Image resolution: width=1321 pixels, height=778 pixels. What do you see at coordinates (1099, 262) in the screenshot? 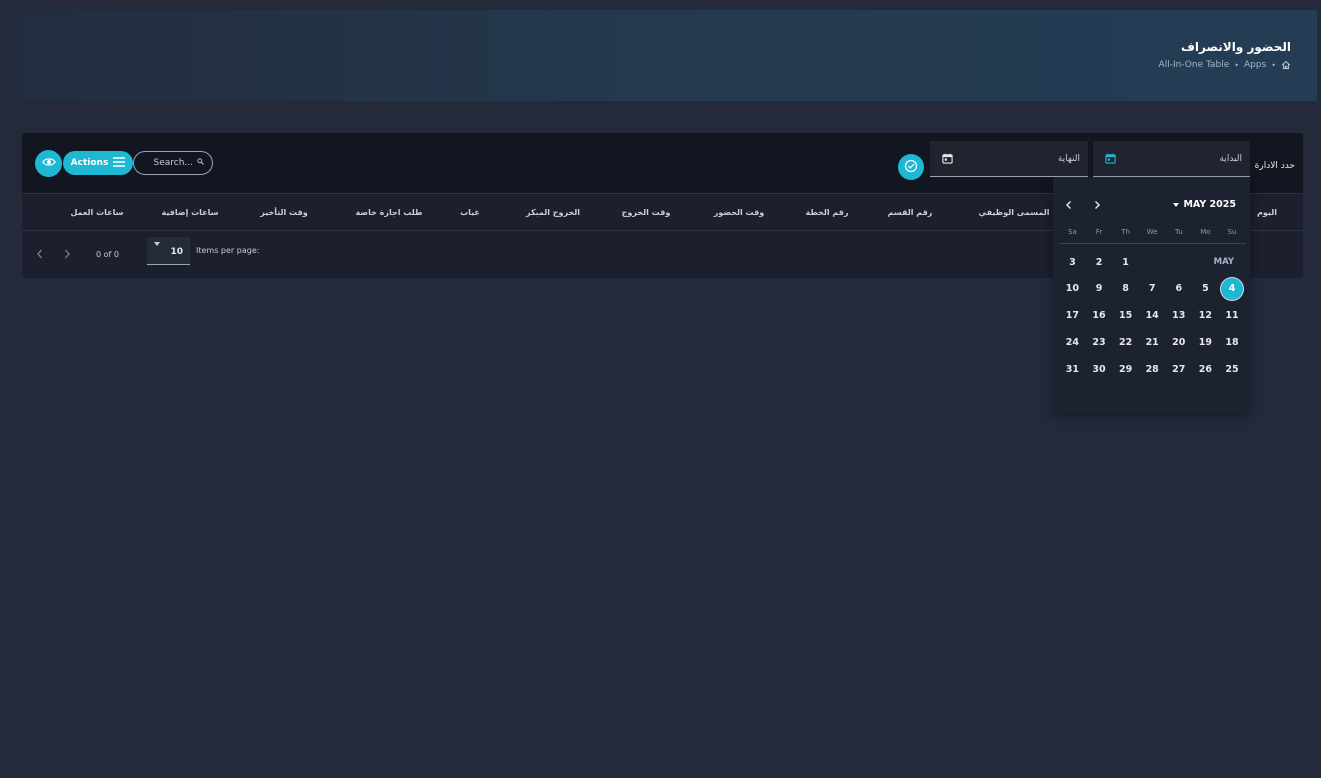
I see `calendar-day: 2` at bounding box center [1099, 262].